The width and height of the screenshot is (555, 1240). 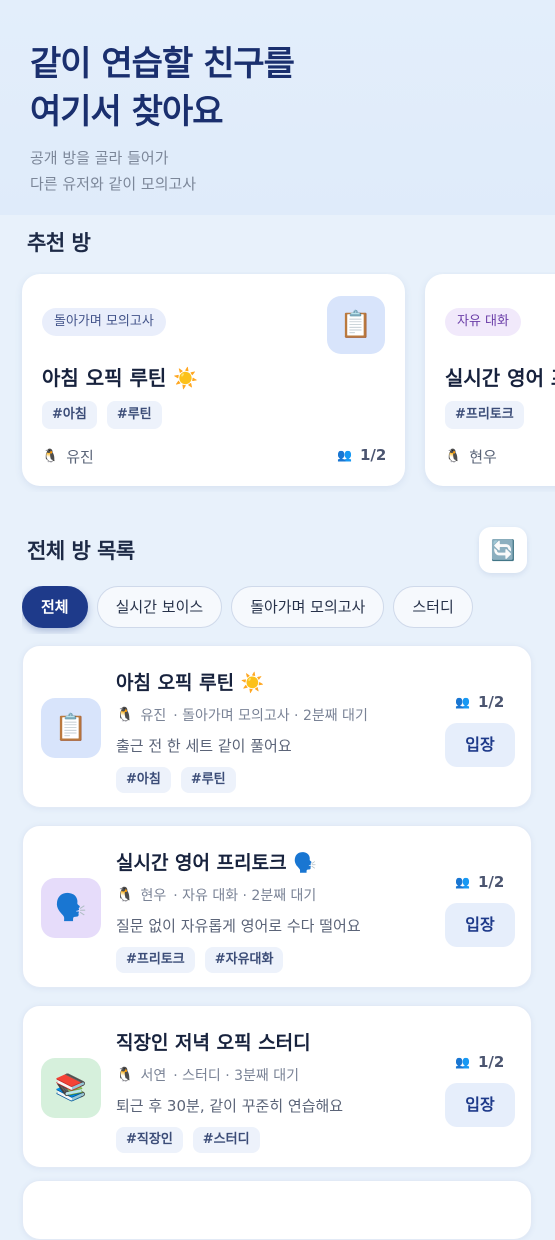 I want to click on room-tags: #프리토크 #자유대화, so click(x=200, y=960).